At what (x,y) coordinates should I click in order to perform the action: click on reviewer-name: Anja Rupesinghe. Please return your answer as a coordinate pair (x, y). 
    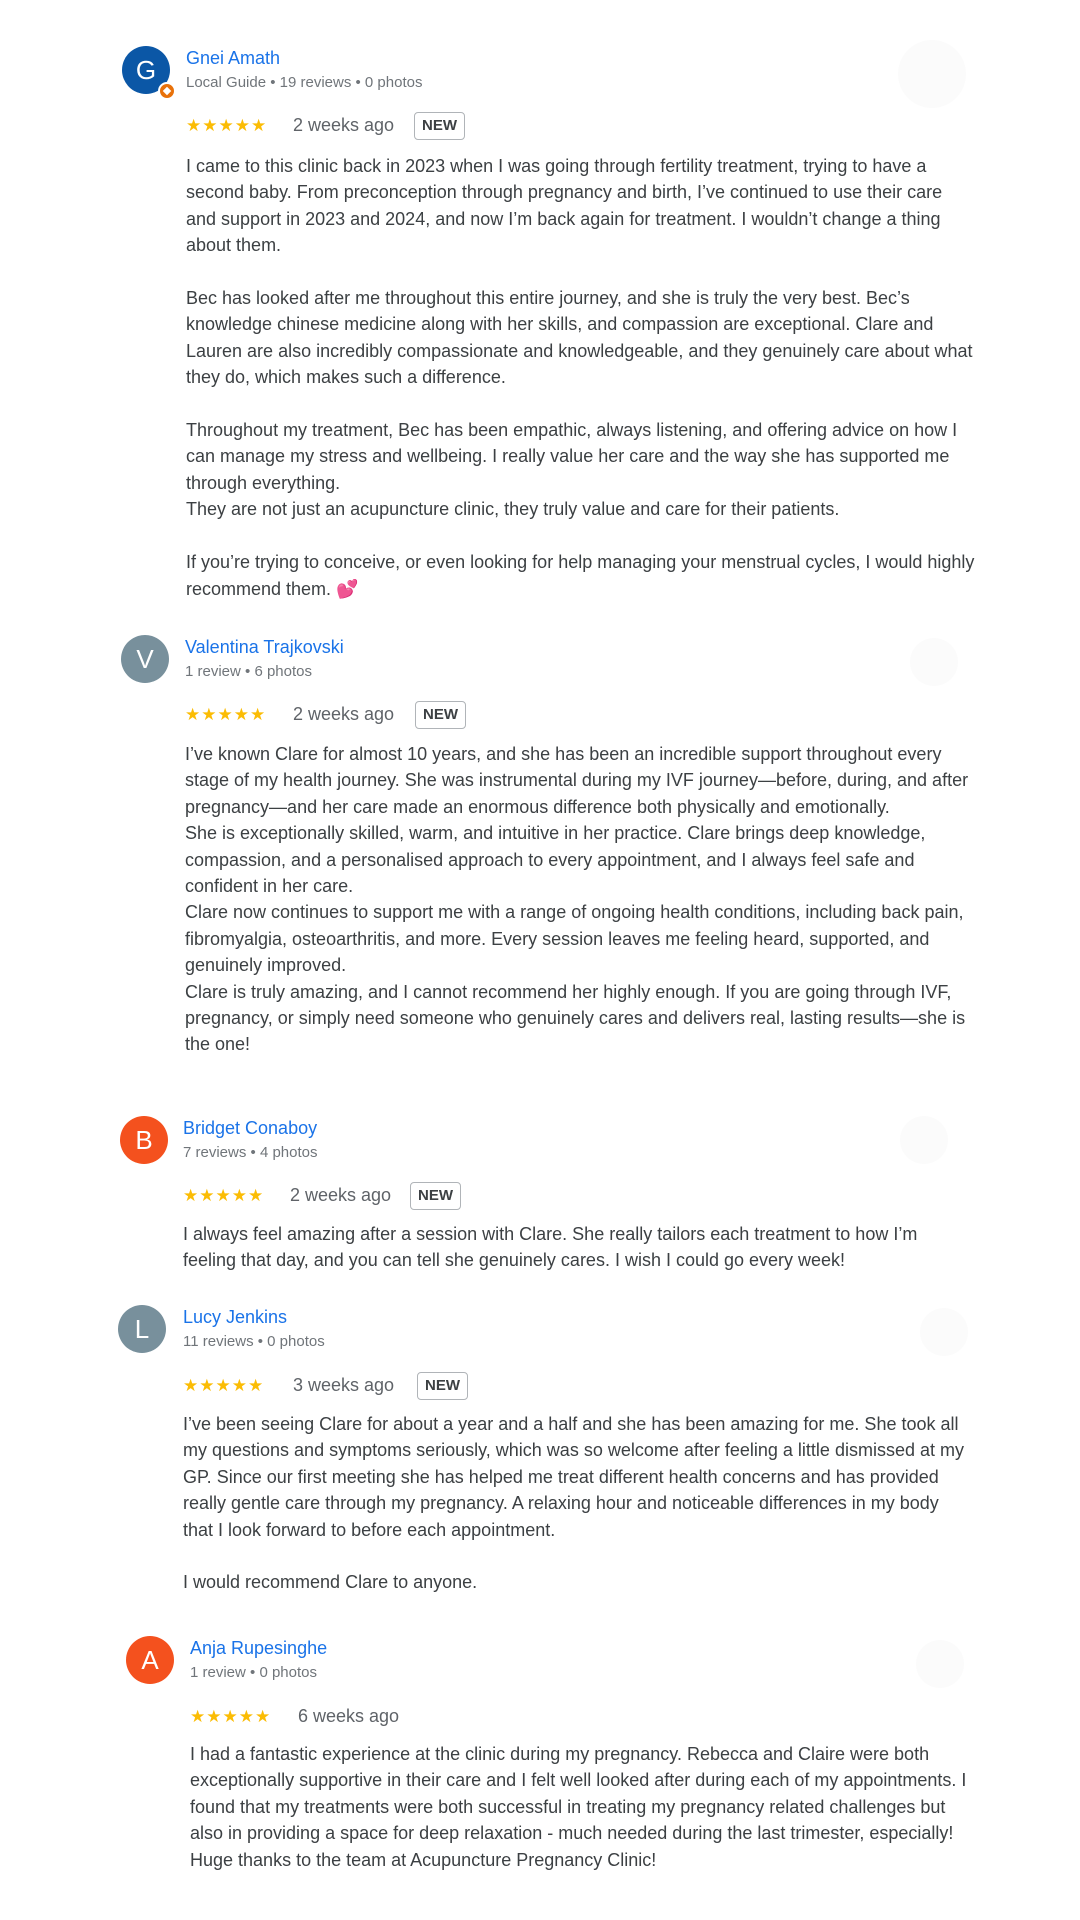
    Looking at the image, I should click on (258, 1648).